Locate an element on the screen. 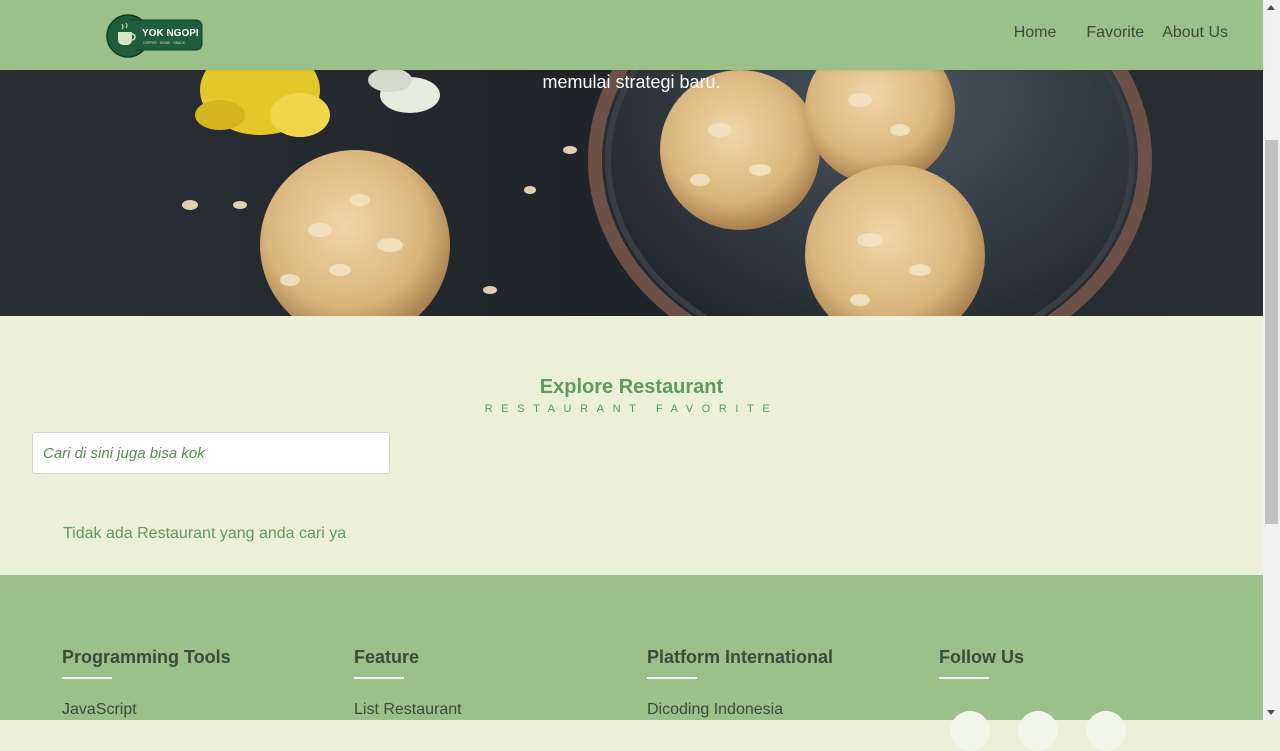  scrollbar-thumb is located at coordinates (1271, 332).